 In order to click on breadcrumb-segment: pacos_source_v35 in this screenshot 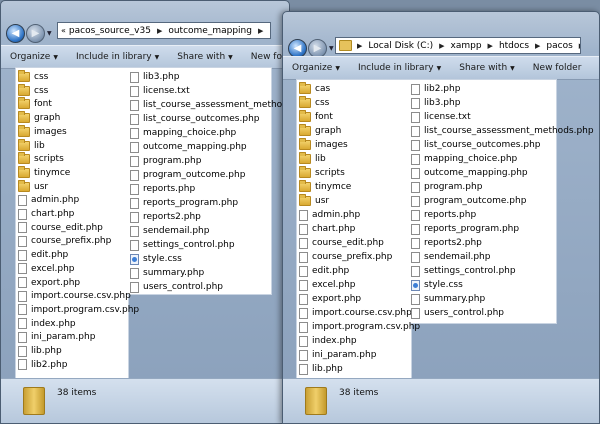, I will do `click(110, 31)`.